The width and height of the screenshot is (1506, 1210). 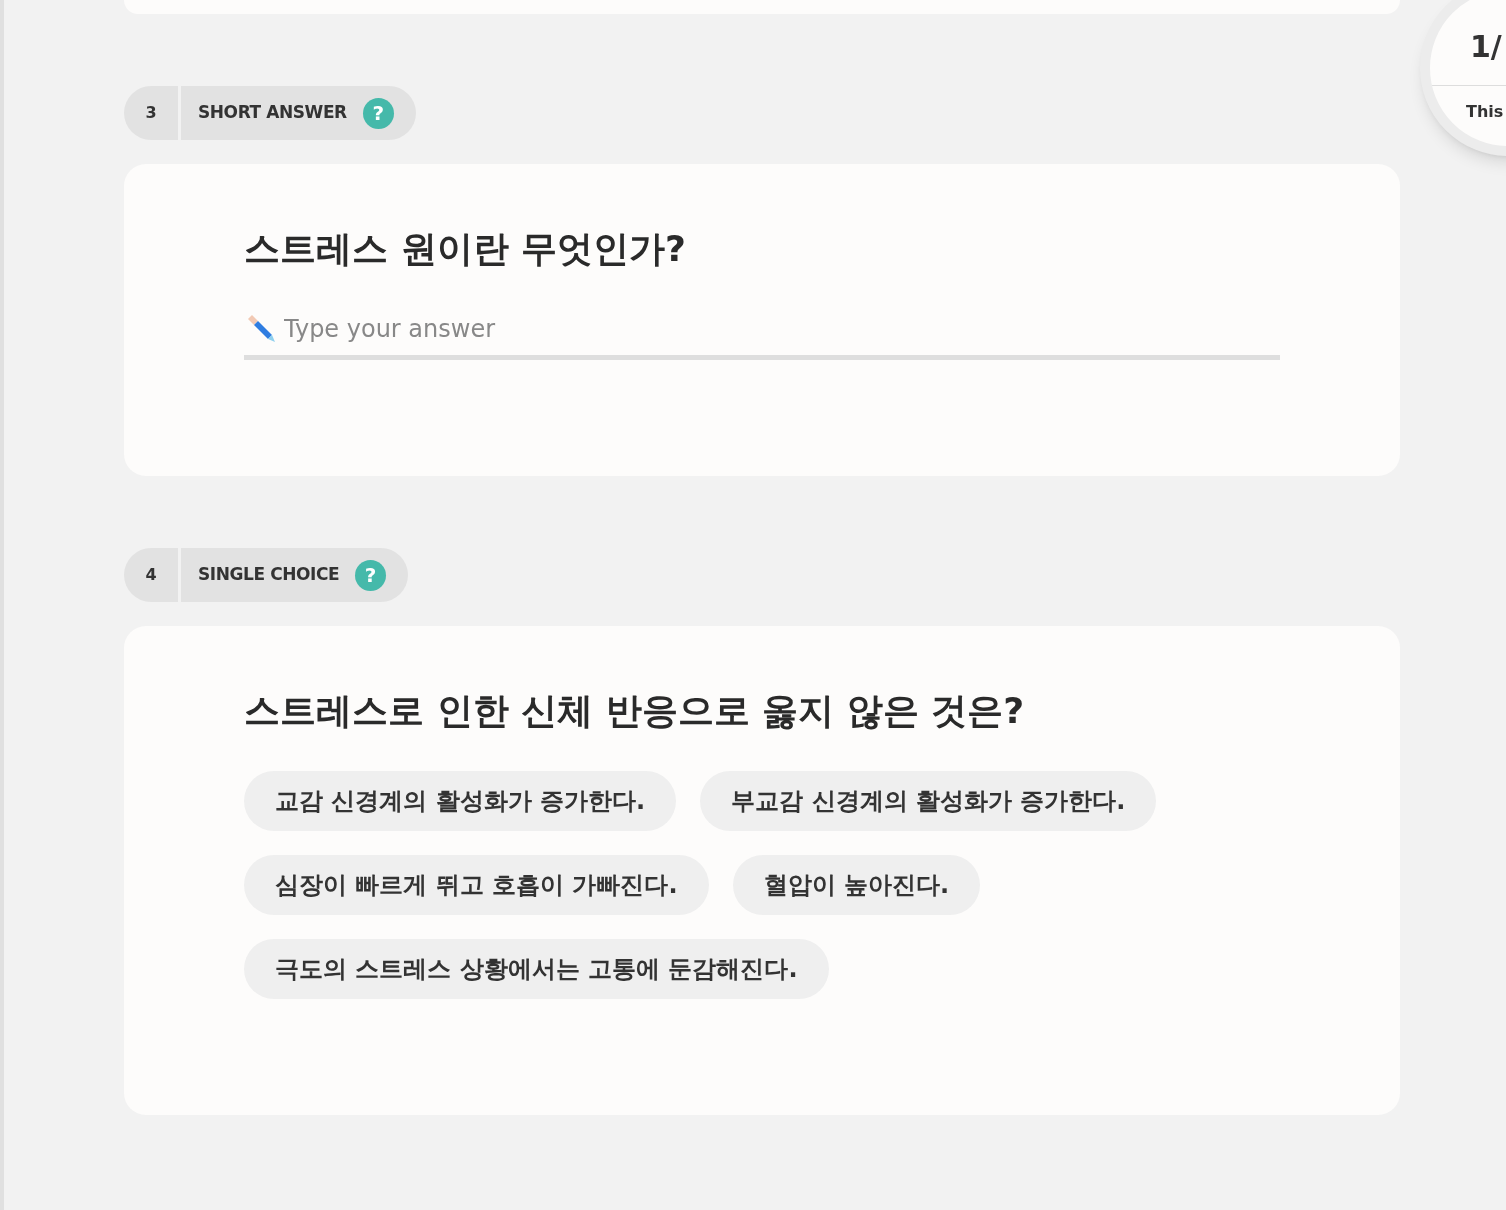 I want to click on question-title: 스트레스 원이란 무엇인가?, so click(x=465, y=249).